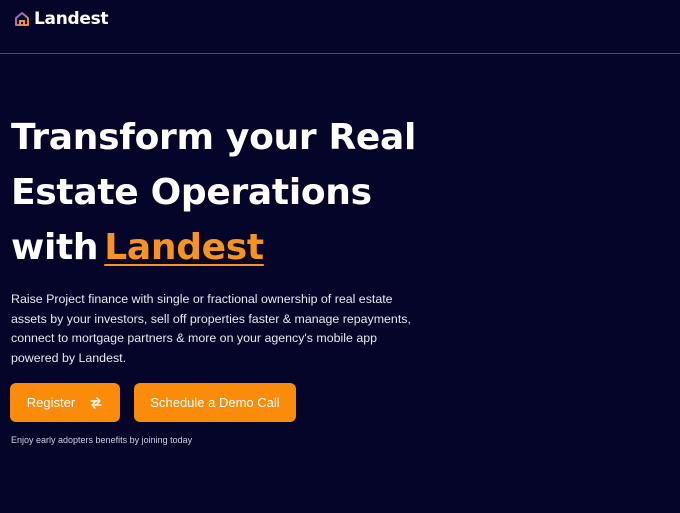 This screenshot has width=680, height=513. I want to click on top-navbar: Landest, so click(340, 27).